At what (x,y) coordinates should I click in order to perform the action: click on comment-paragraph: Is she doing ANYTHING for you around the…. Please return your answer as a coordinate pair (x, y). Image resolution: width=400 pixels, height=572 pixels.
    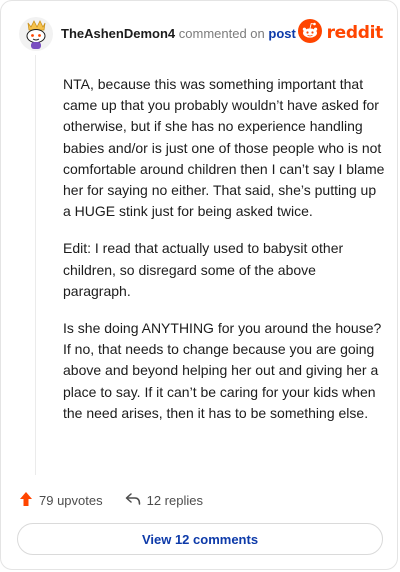
    Looking at the image, I should click on (222, 370).